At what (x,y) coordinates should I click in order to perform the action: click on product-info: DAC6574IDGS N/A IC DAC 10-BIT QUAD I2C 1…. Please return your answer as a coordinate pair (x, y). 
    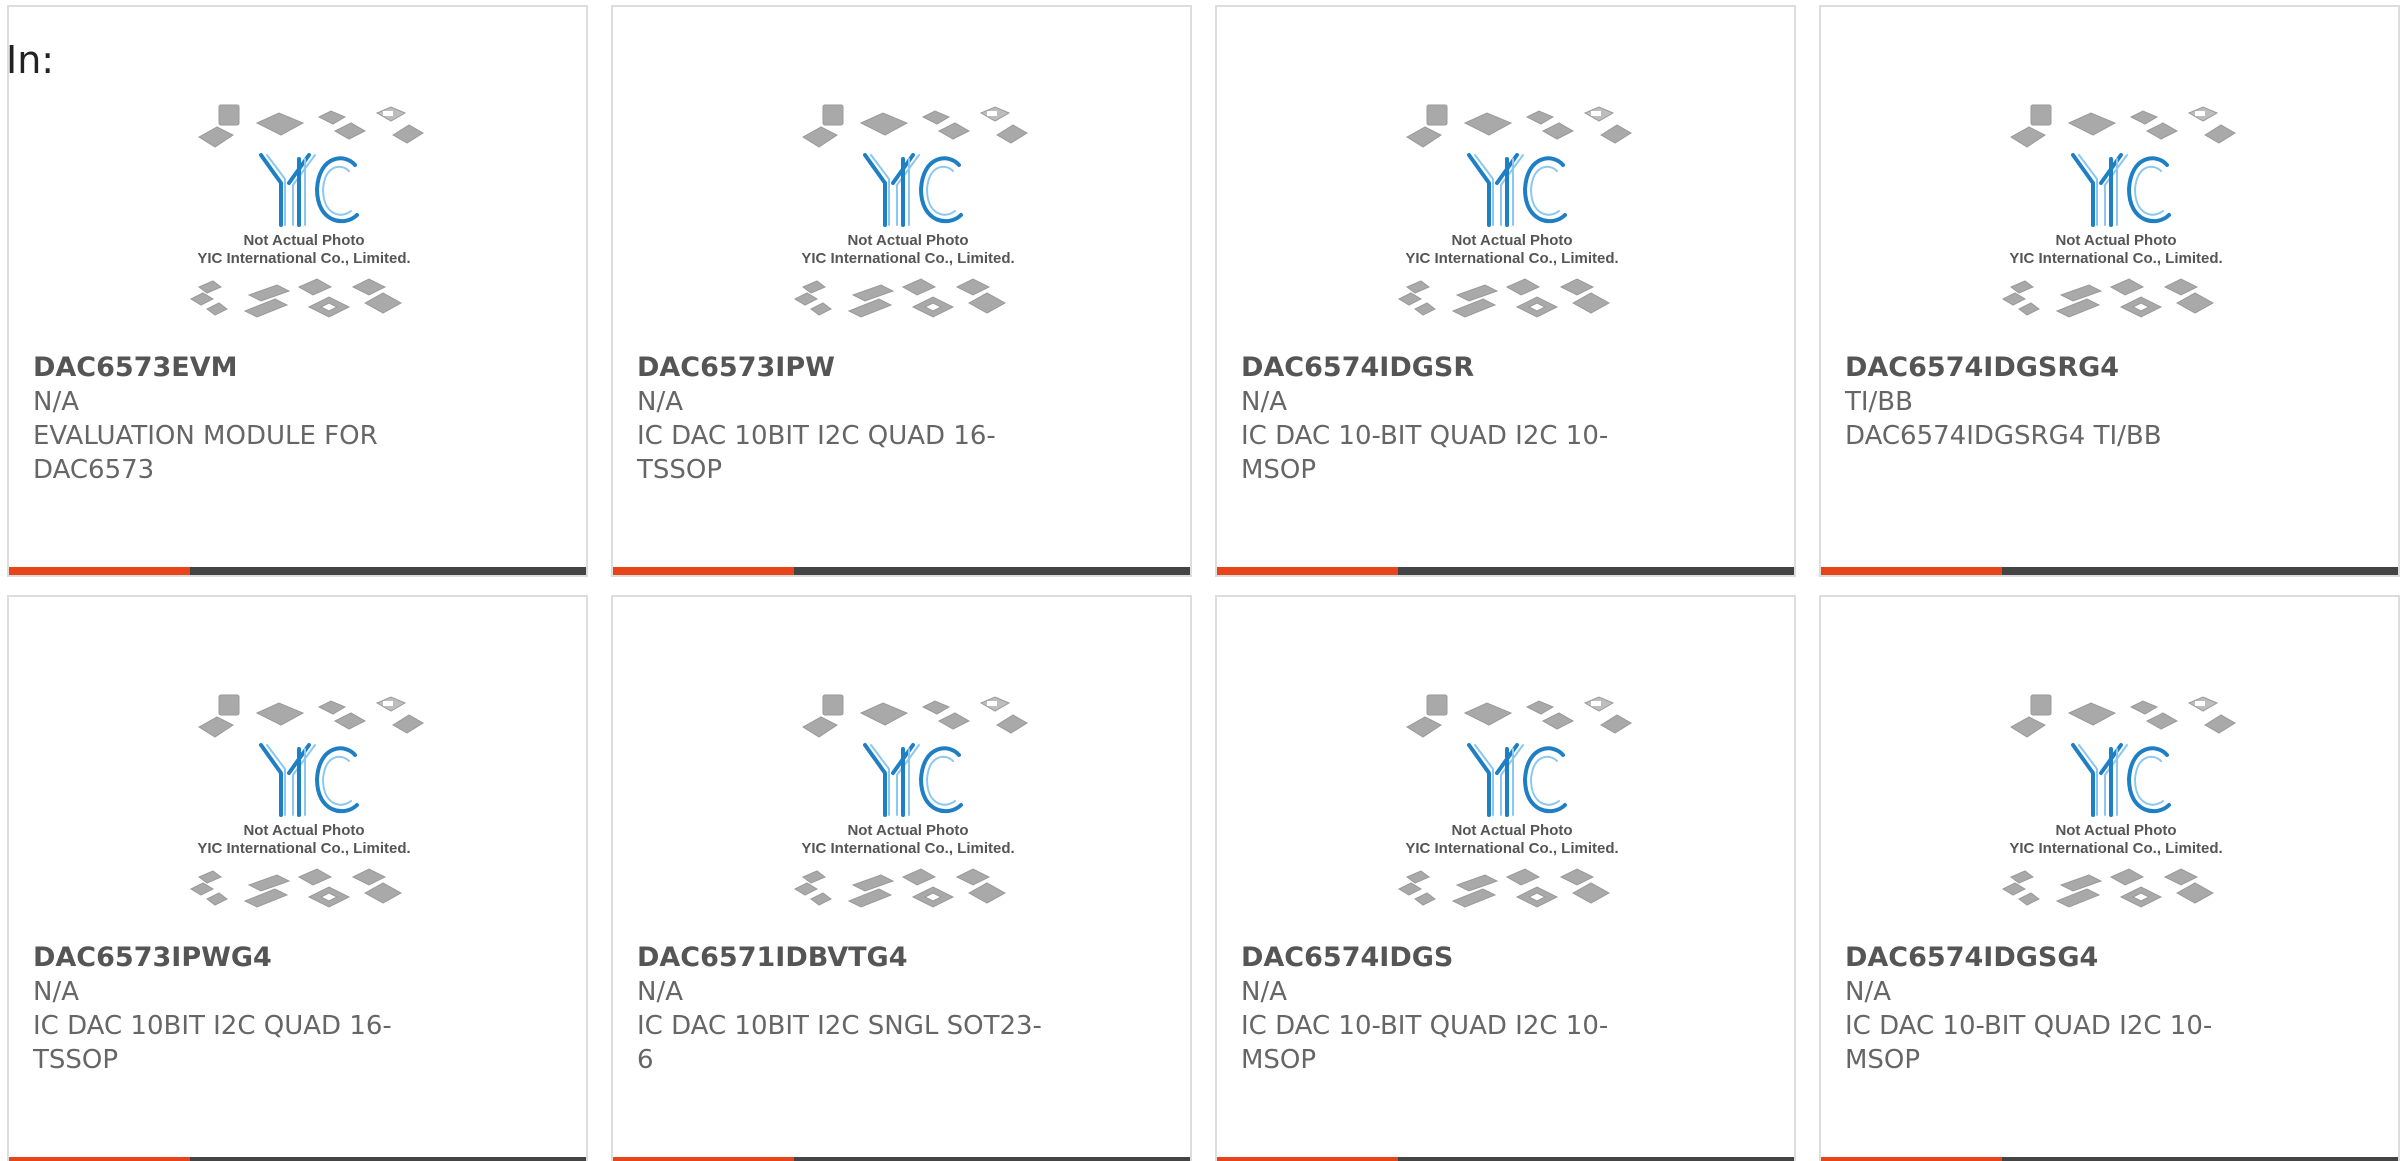
    Looking at the image, I should click on (1451, 1009).